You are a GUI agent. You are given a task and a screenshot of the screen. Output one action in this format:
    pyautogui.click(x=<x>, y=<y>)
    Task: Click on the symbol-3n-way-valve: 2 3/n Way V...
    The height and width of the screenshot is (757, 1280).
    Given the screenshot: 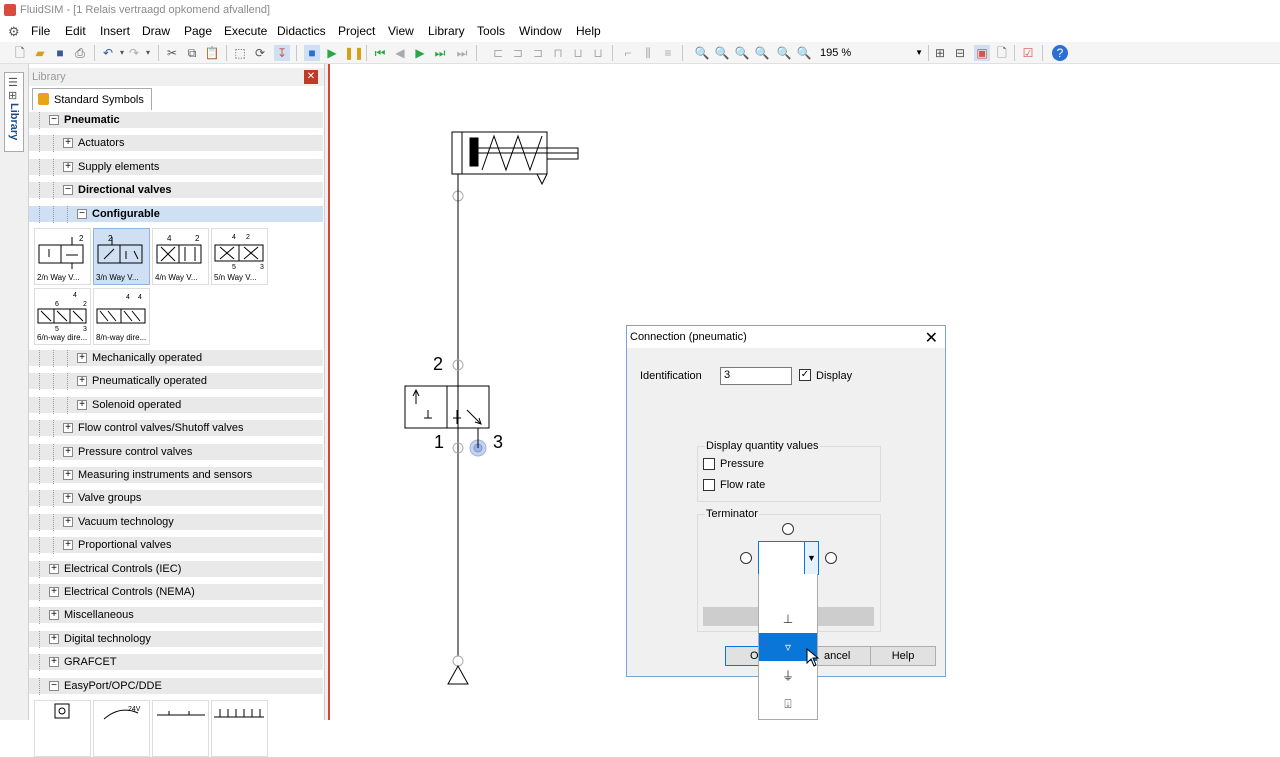 What is the action you would take?
    pyautogui.click(x=121, y=256)
    